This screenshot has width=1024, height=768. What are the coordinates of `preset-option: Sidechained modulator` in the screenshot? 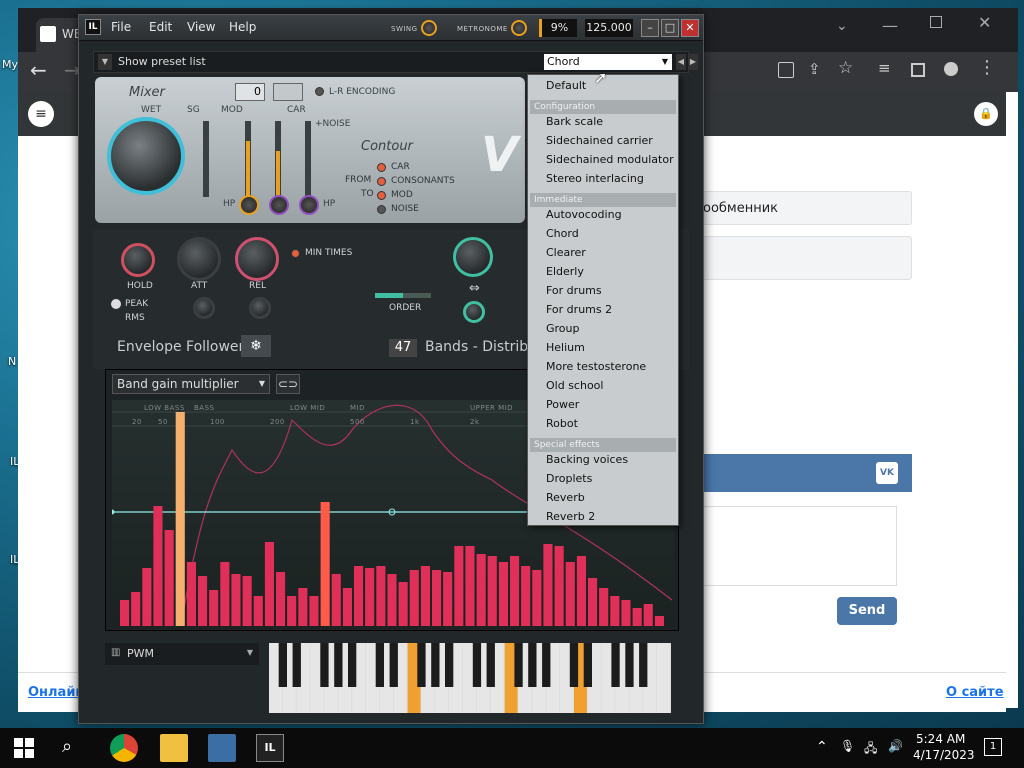 It's located at (610, 159).